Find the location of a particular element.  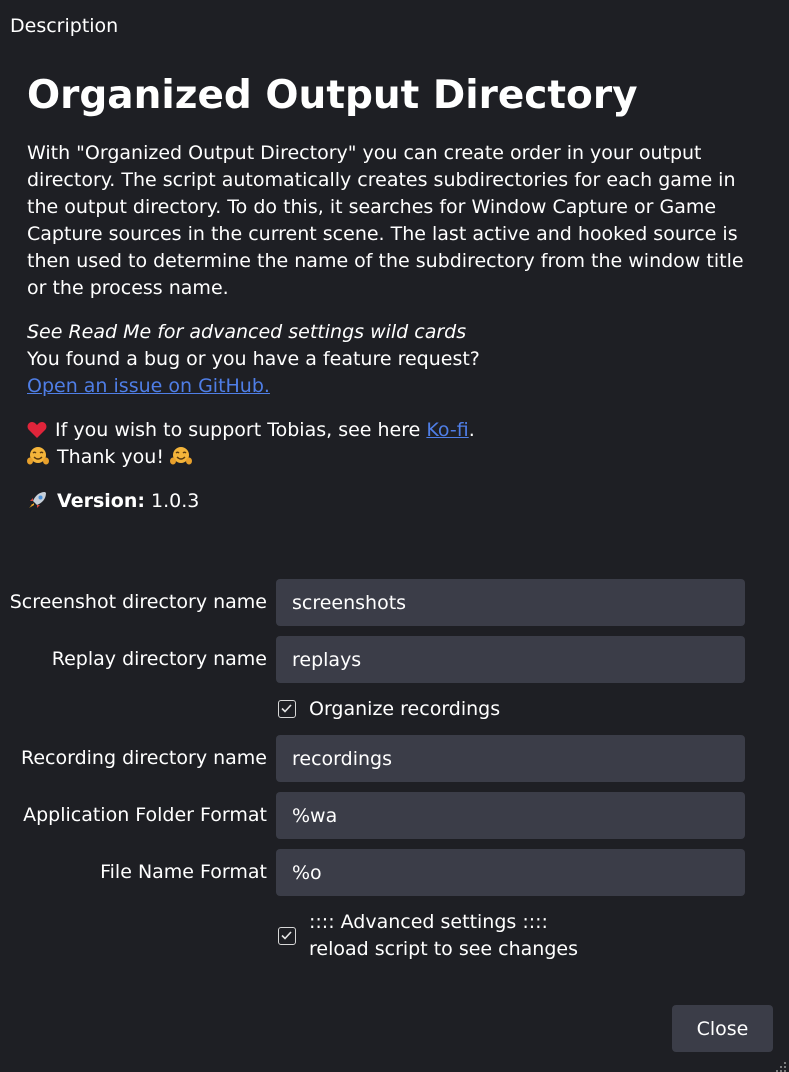

thanks-line: Thank you! is located at coordinates (392, 457).